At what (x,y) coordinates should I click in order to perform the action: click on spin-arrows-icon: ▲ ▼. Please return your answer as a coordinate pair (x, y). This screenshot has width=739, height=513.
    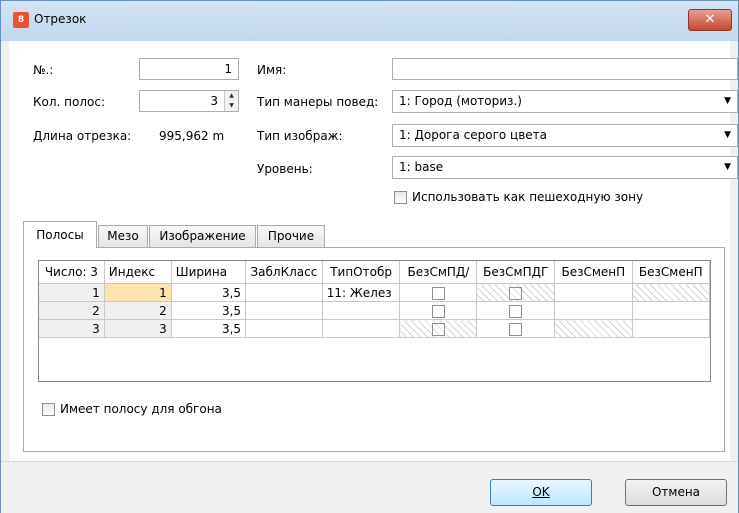
    Looking at the image, I should click on (231, 101).